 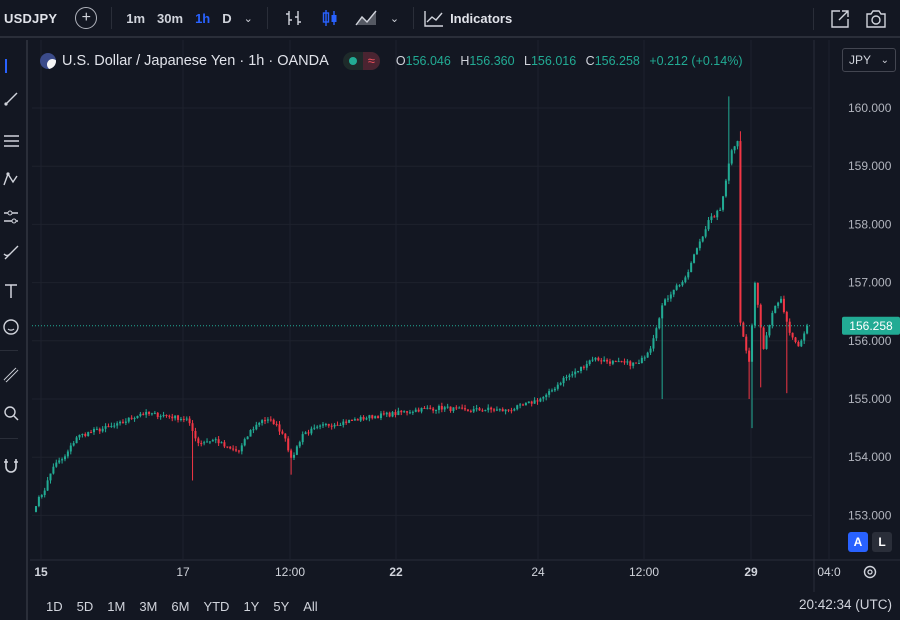 I want to click on indicators-button: Indicators, so click(x=467, y=18).